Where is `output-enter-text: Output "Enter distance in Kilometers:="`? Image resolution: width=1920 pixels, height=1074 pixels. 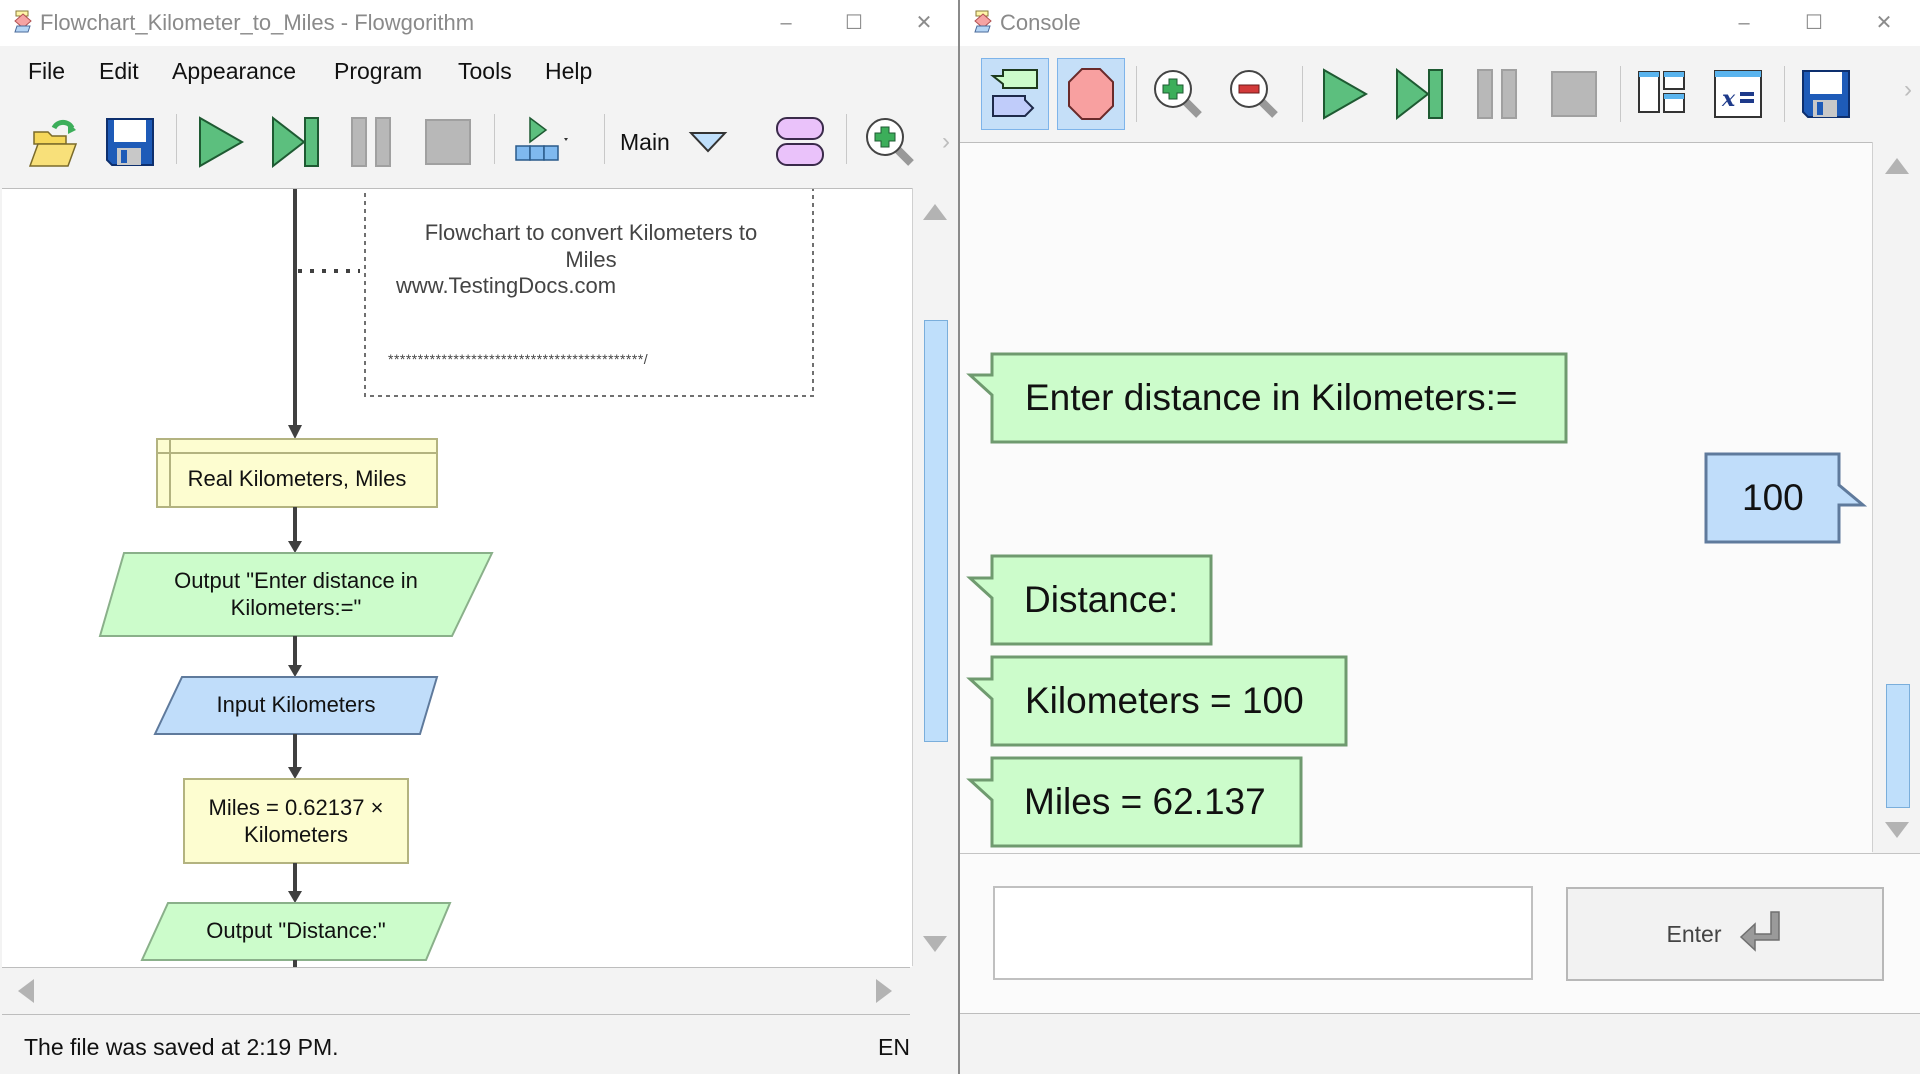 output-enter-text: Output "Enter distance in Kilometers:=" is located at coordinates (296, 594).